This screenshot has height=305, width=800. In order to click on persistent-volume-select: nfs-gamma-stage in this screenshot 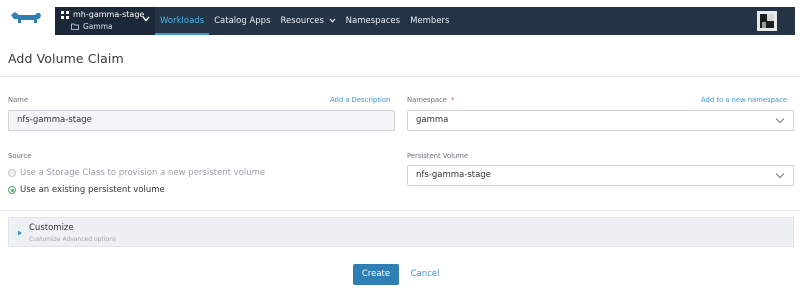, I will do `click(600, 175)`.